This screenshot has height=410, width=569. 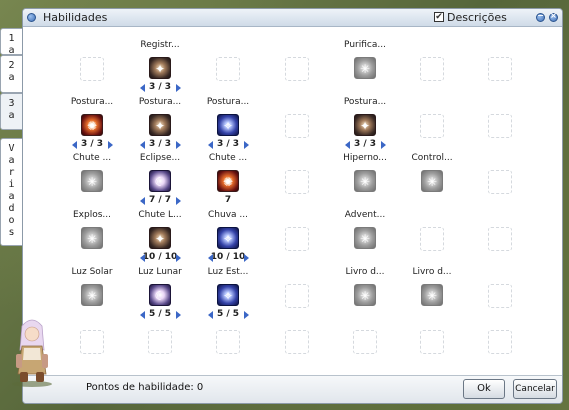 What do you see at coordinates (75, 17) in the screenshot?
I see `window-title: Habilidades` at bounding box center [75, 17].